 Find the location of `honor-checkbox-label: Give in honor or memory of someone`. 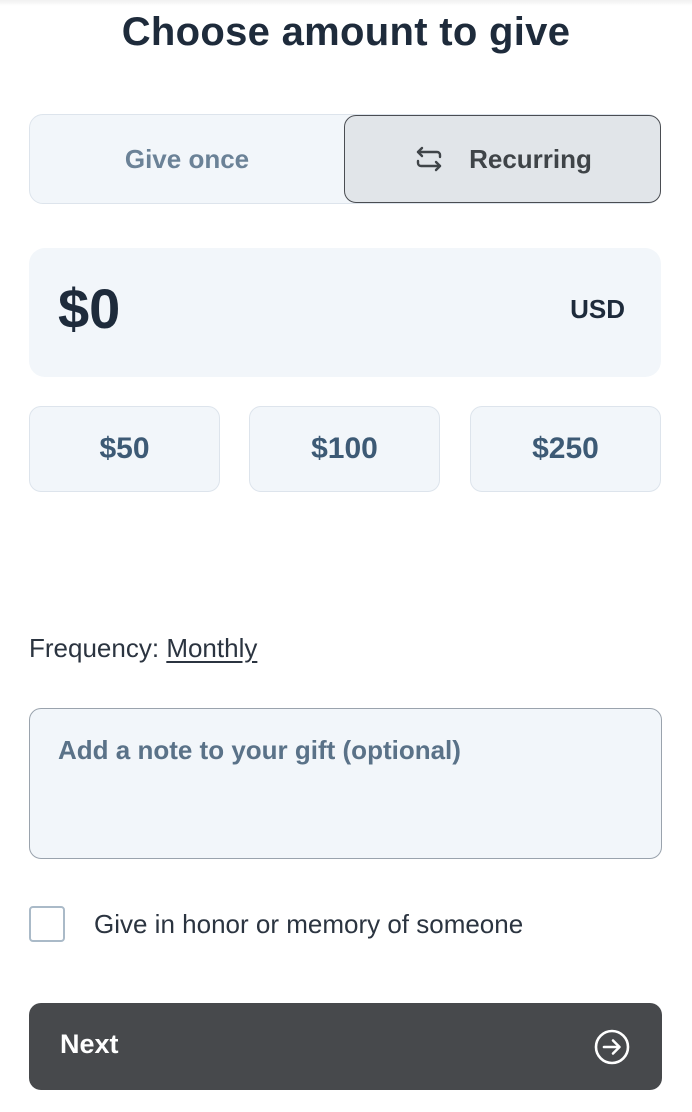

honor-checkbox-label: Give in honor or memory of someone is located at coordinates (309, 923).